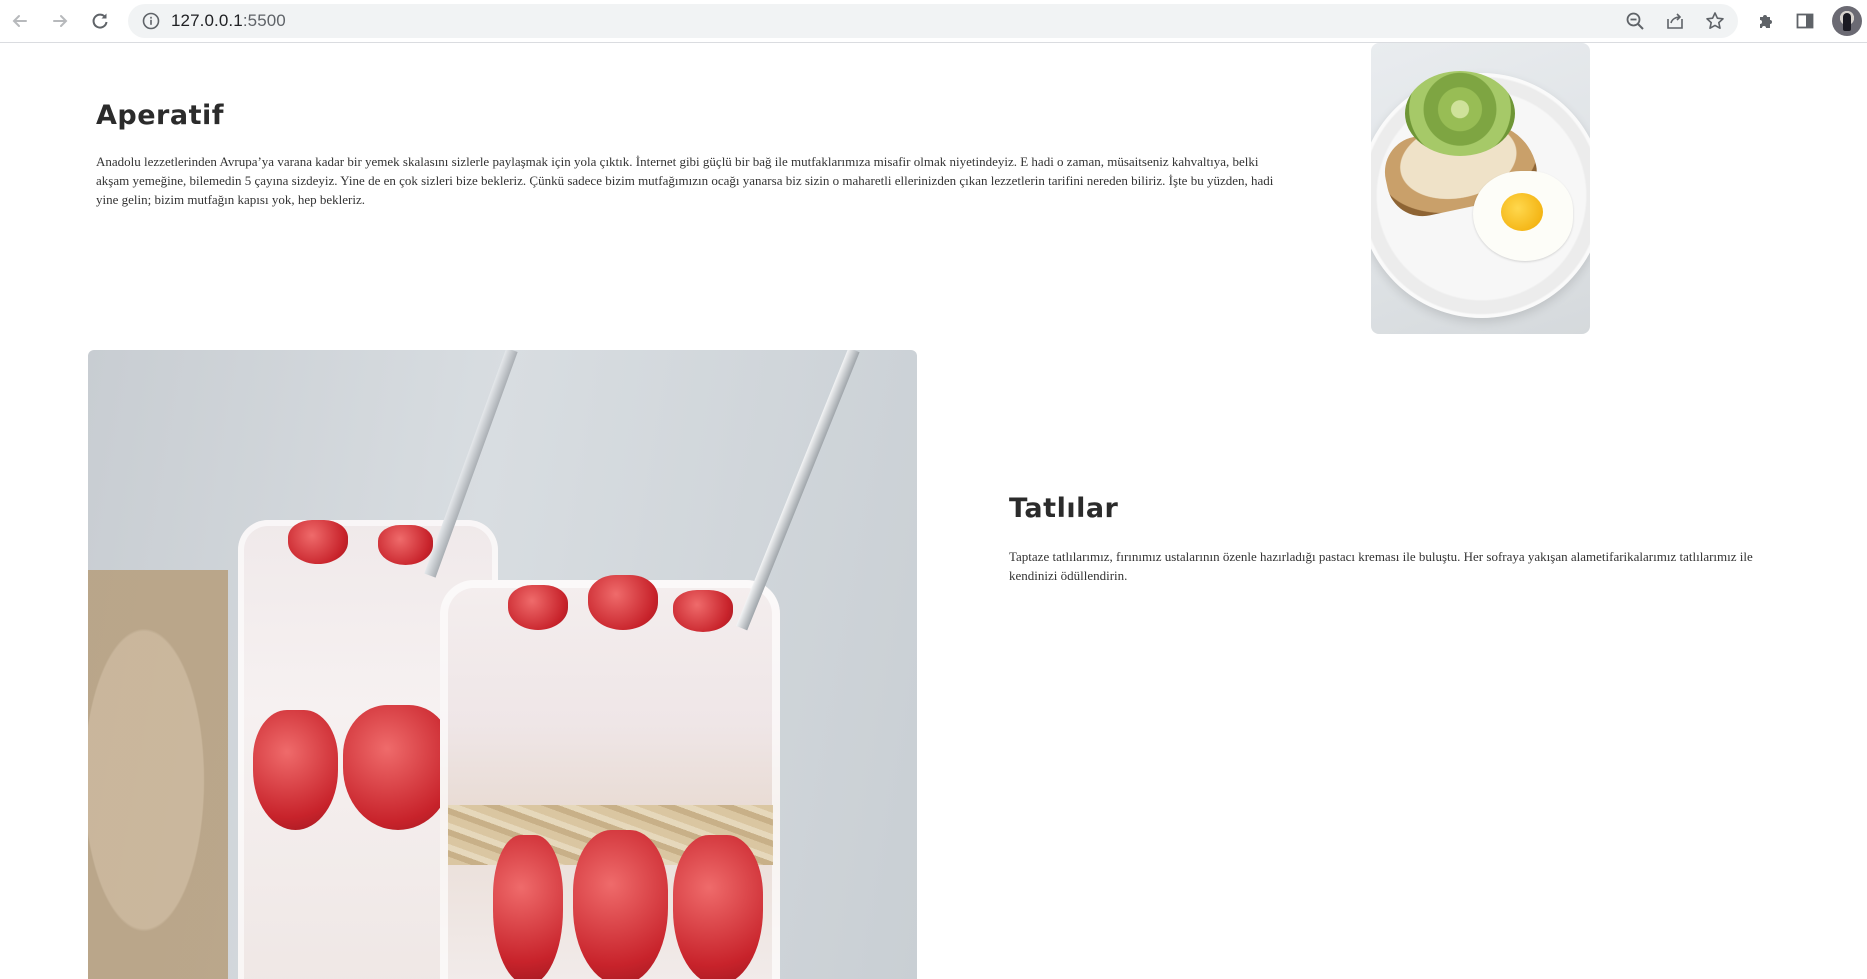  I want to click on reload-button, so click(100, 21).